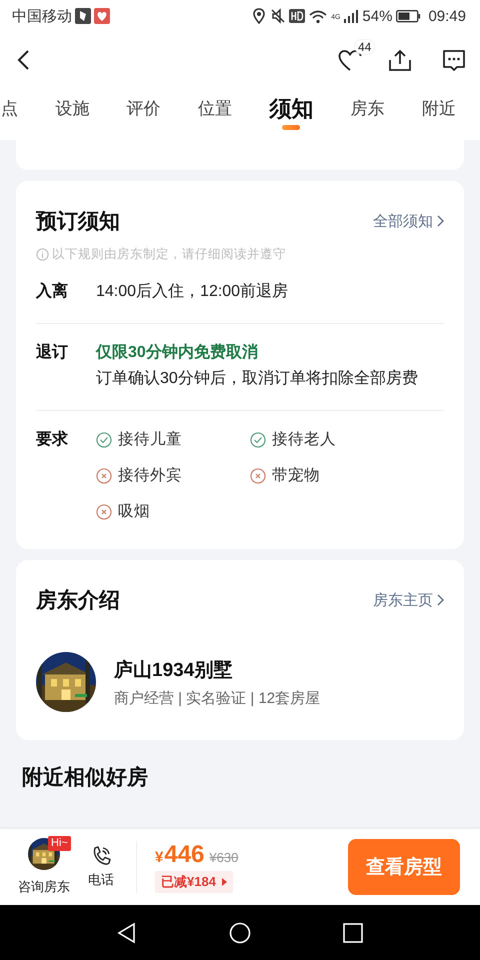  I want to click on all-notices-link: 全部须知, so click(408, 221).